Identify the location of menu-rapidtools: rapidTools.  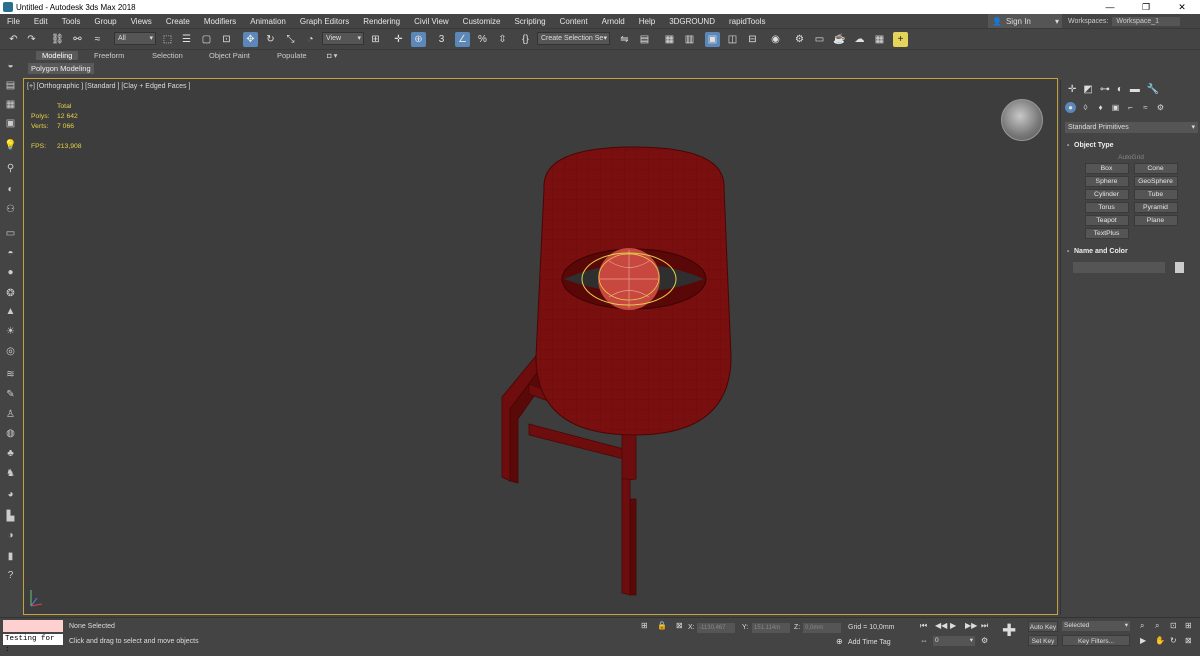
(747, 21).